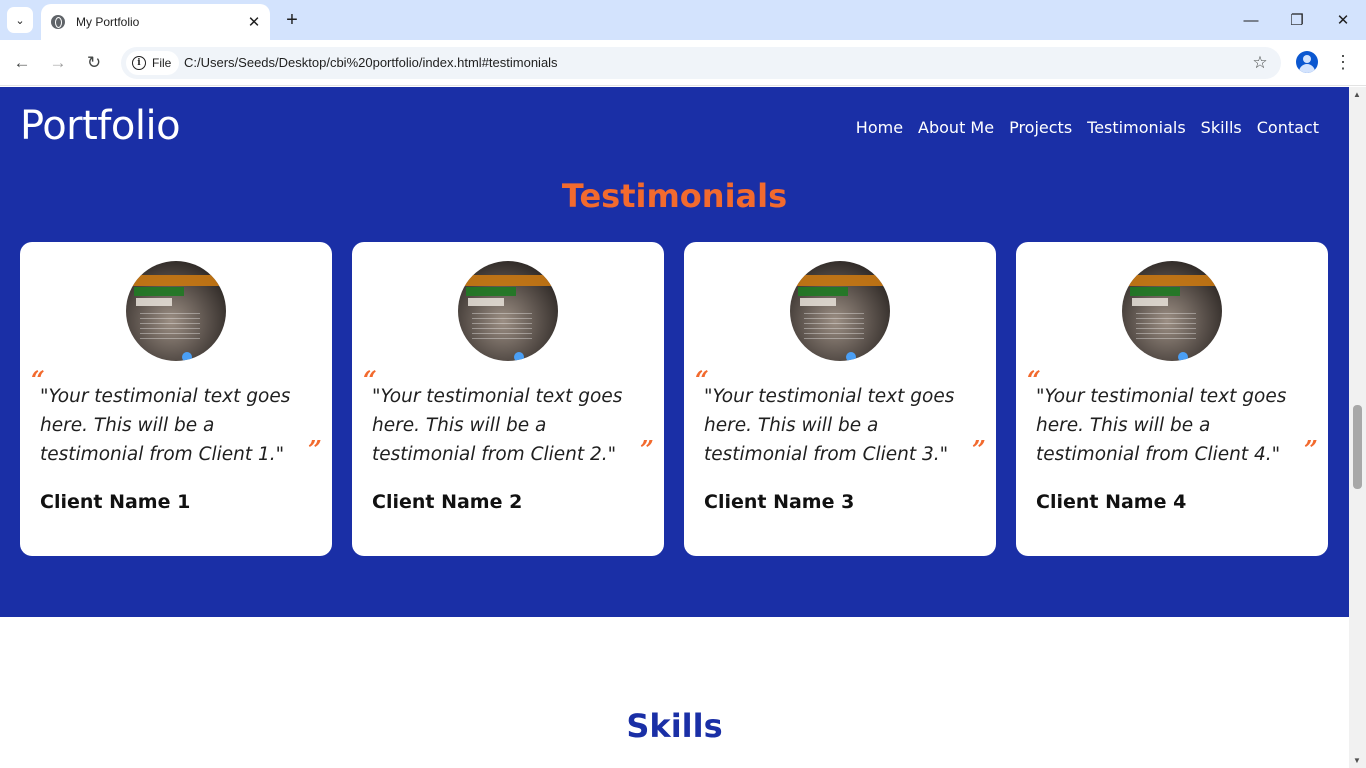  What do you see at coordinates (674, 726) in the screenshot?
I see `skills-heading: Skills` at bounding box center [674, 726].